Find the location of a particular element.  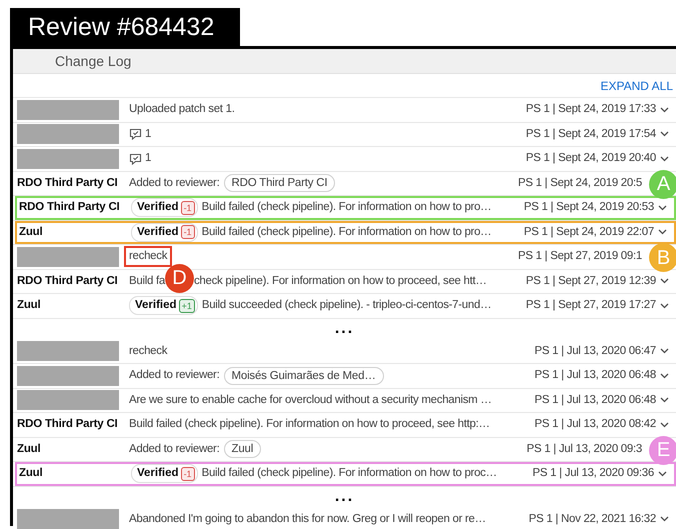

timestamp: PS 1 | Sept 27, 2019 17:27 is located at coordinates (591, 306).